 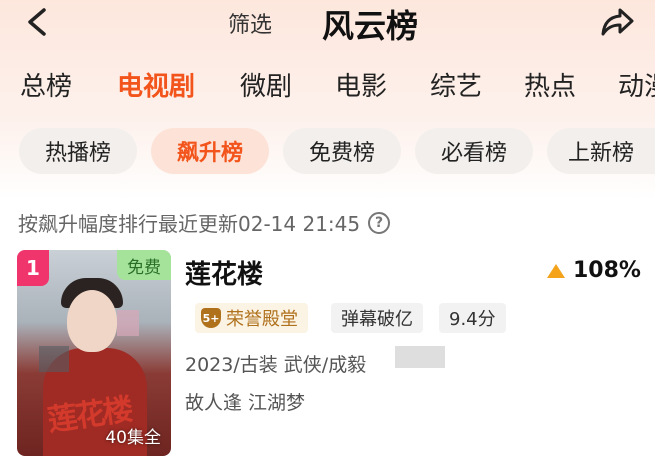 I want to click on poster-image: 莲花楼 1 免费 40集全, so click(x=94, y=353).